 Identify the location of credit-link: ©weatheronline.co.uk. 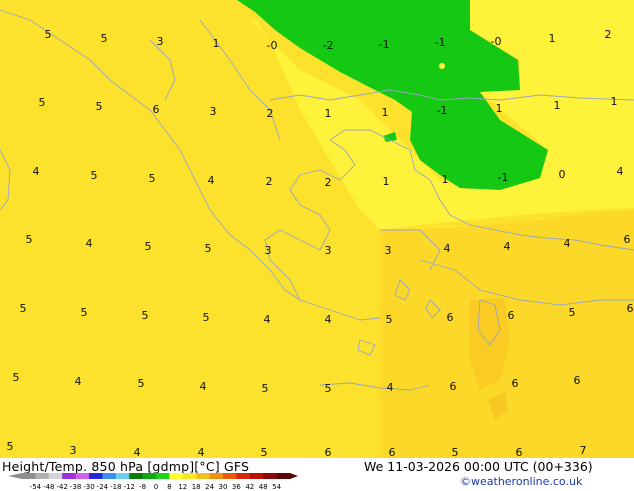
(521, 481).